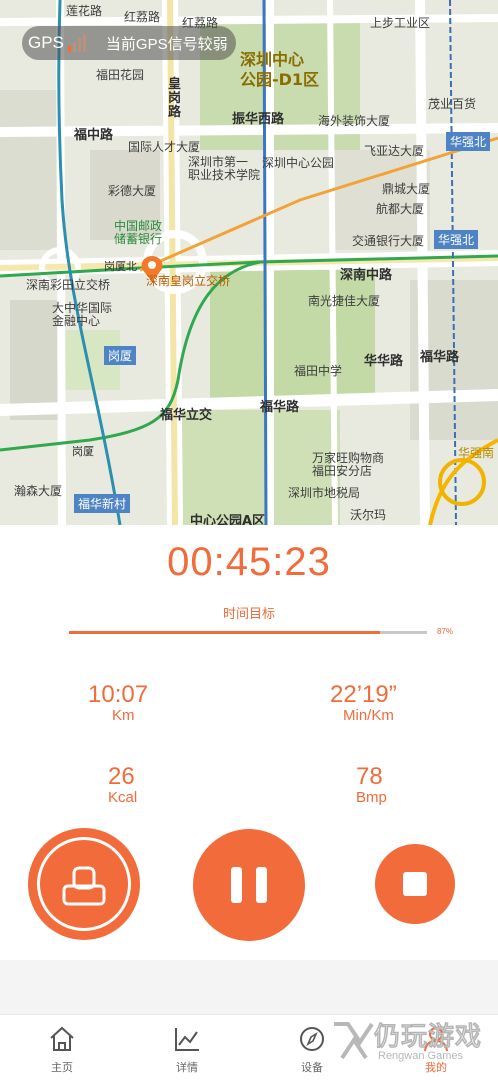 The width and height of the screenshot is (498, 1081). I want to click on watermark: 仍玩游戏 Rengwan Games, so click(412, 1045).